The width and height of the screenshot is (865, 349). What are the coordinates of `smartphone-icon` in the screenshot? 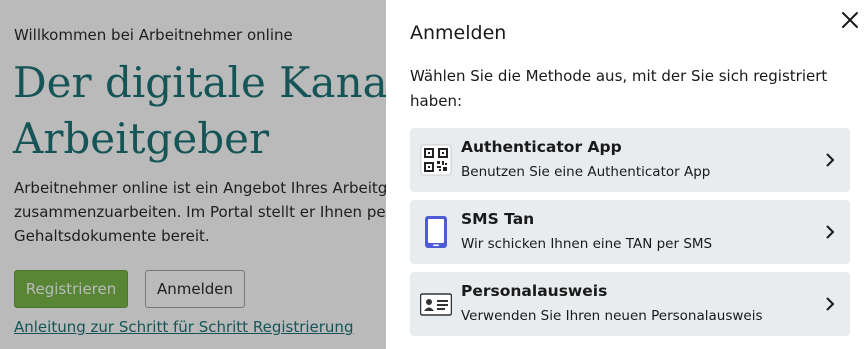 It's located at (436, 232).